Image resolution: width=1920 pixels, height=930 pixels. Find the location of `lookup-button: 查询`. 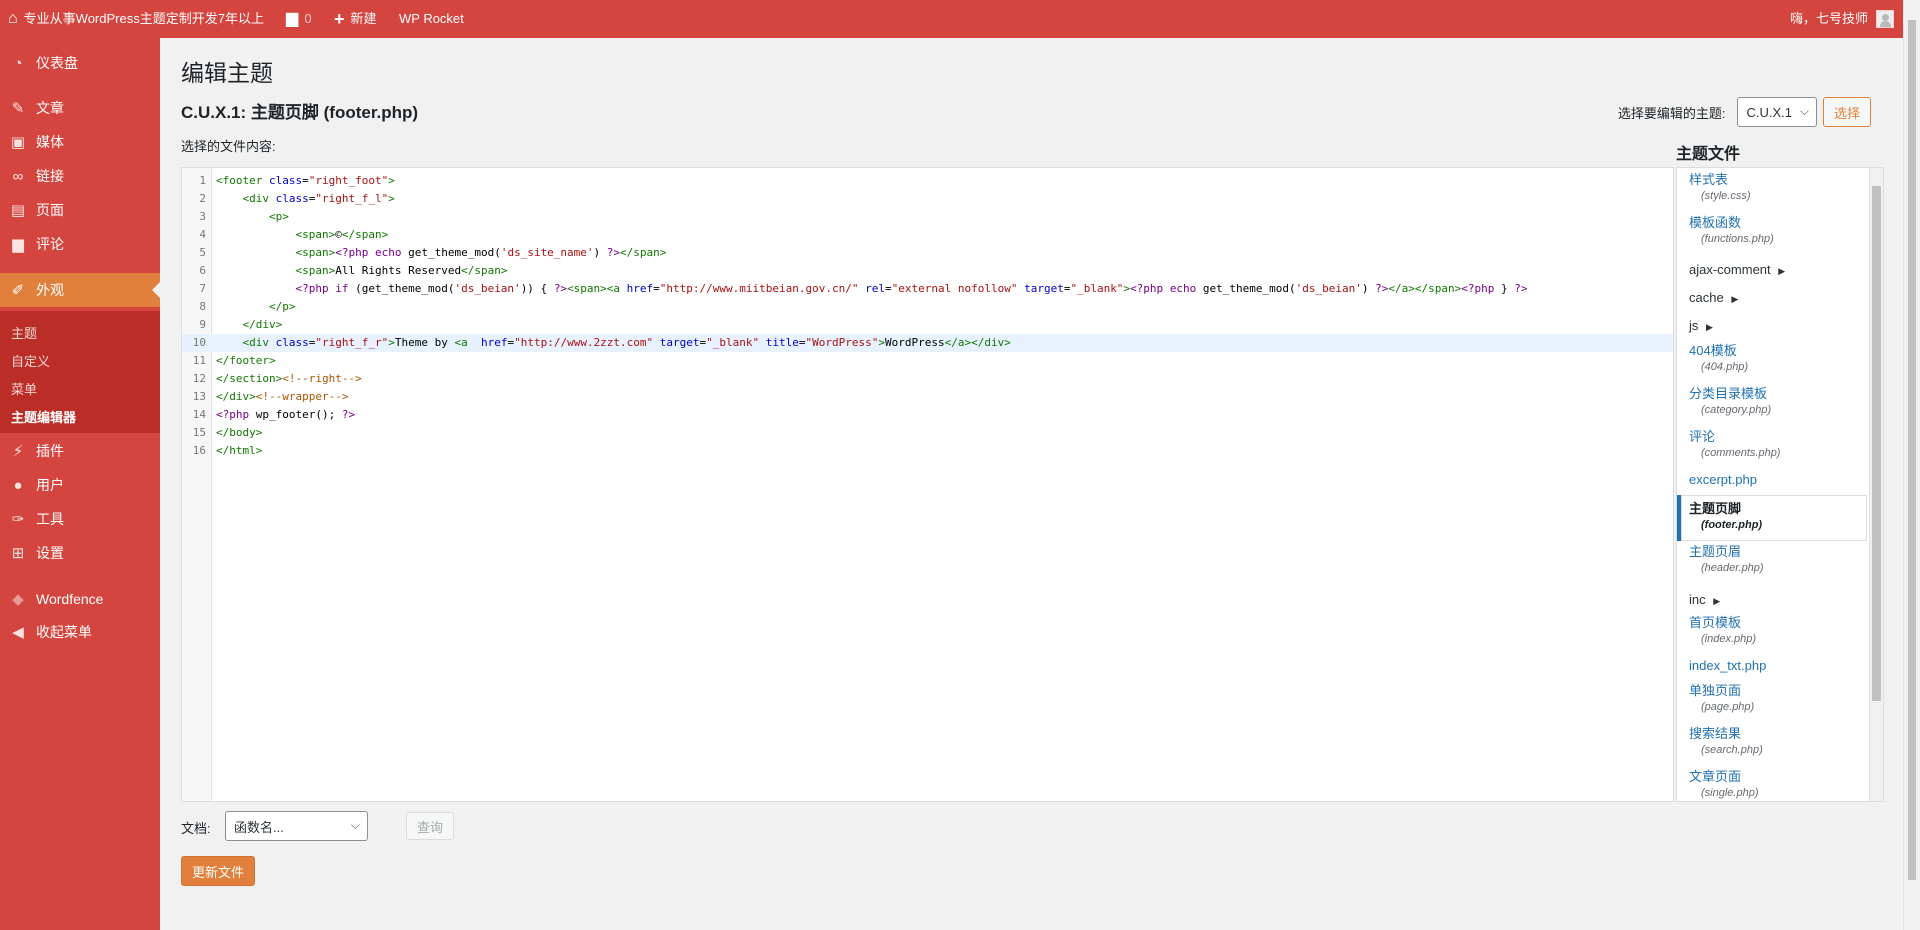

lookup-button: 查询 is located at coordinates (430, 826).